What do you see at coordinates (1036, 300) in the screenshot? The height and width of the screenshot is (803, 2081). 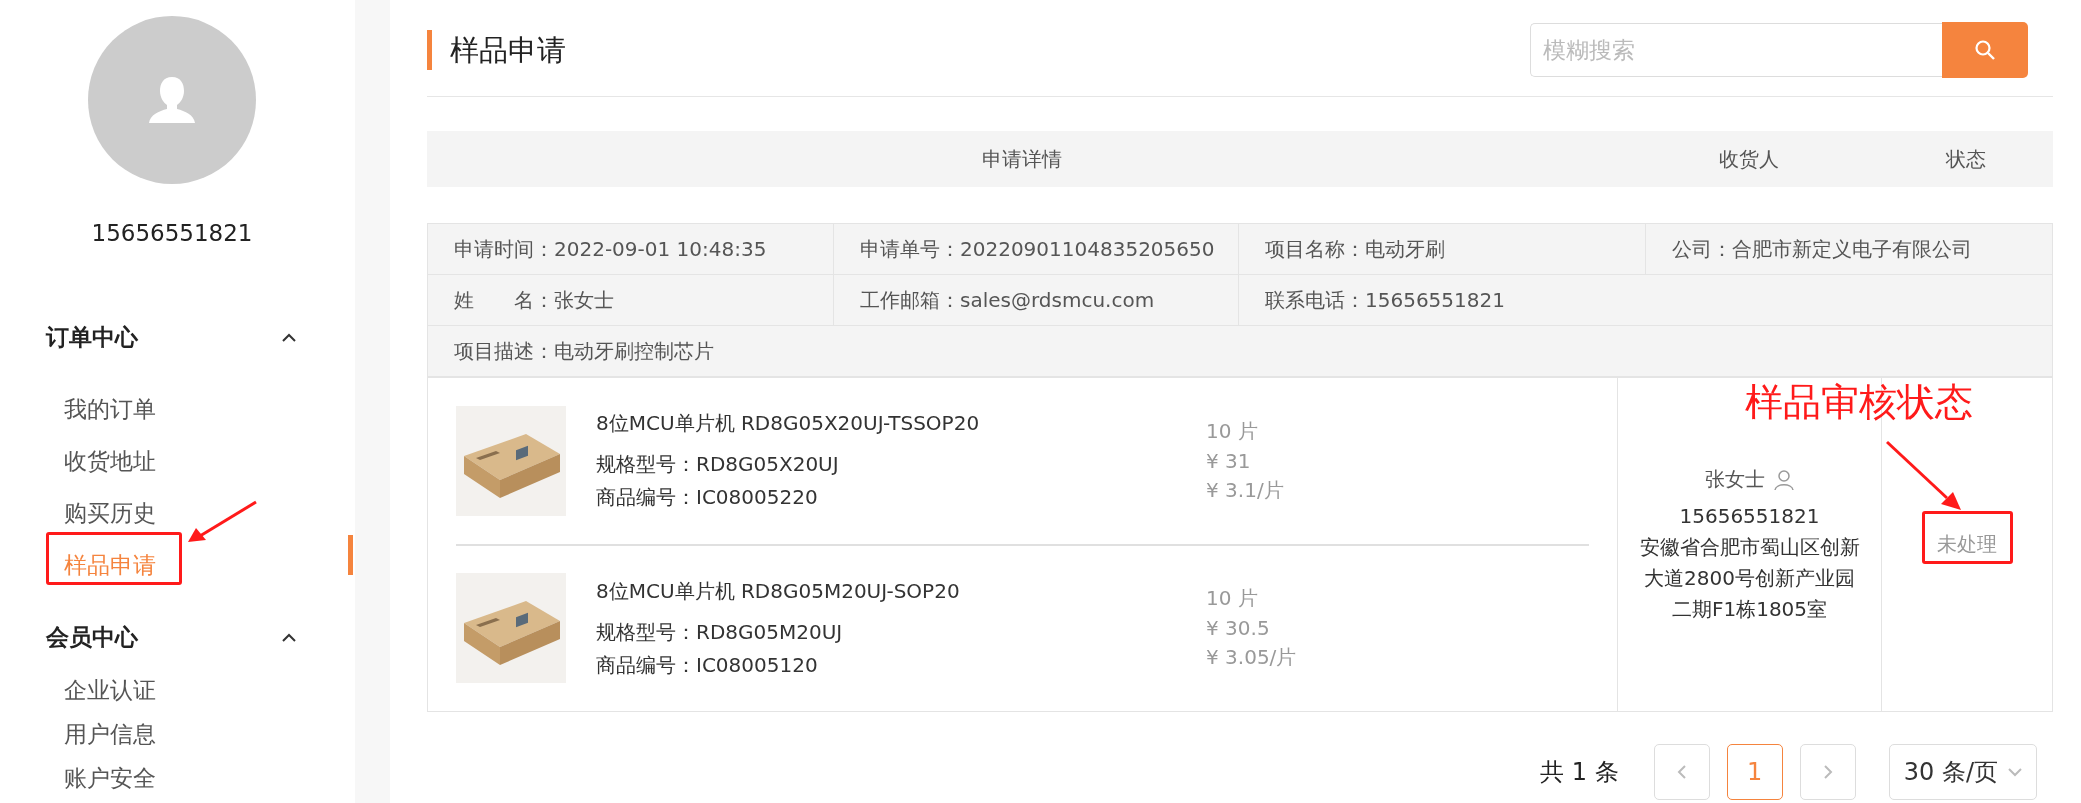 I see `info-field: 工作邮箱：sales@rdsmcu.com` at bounding box center [1036, 300].